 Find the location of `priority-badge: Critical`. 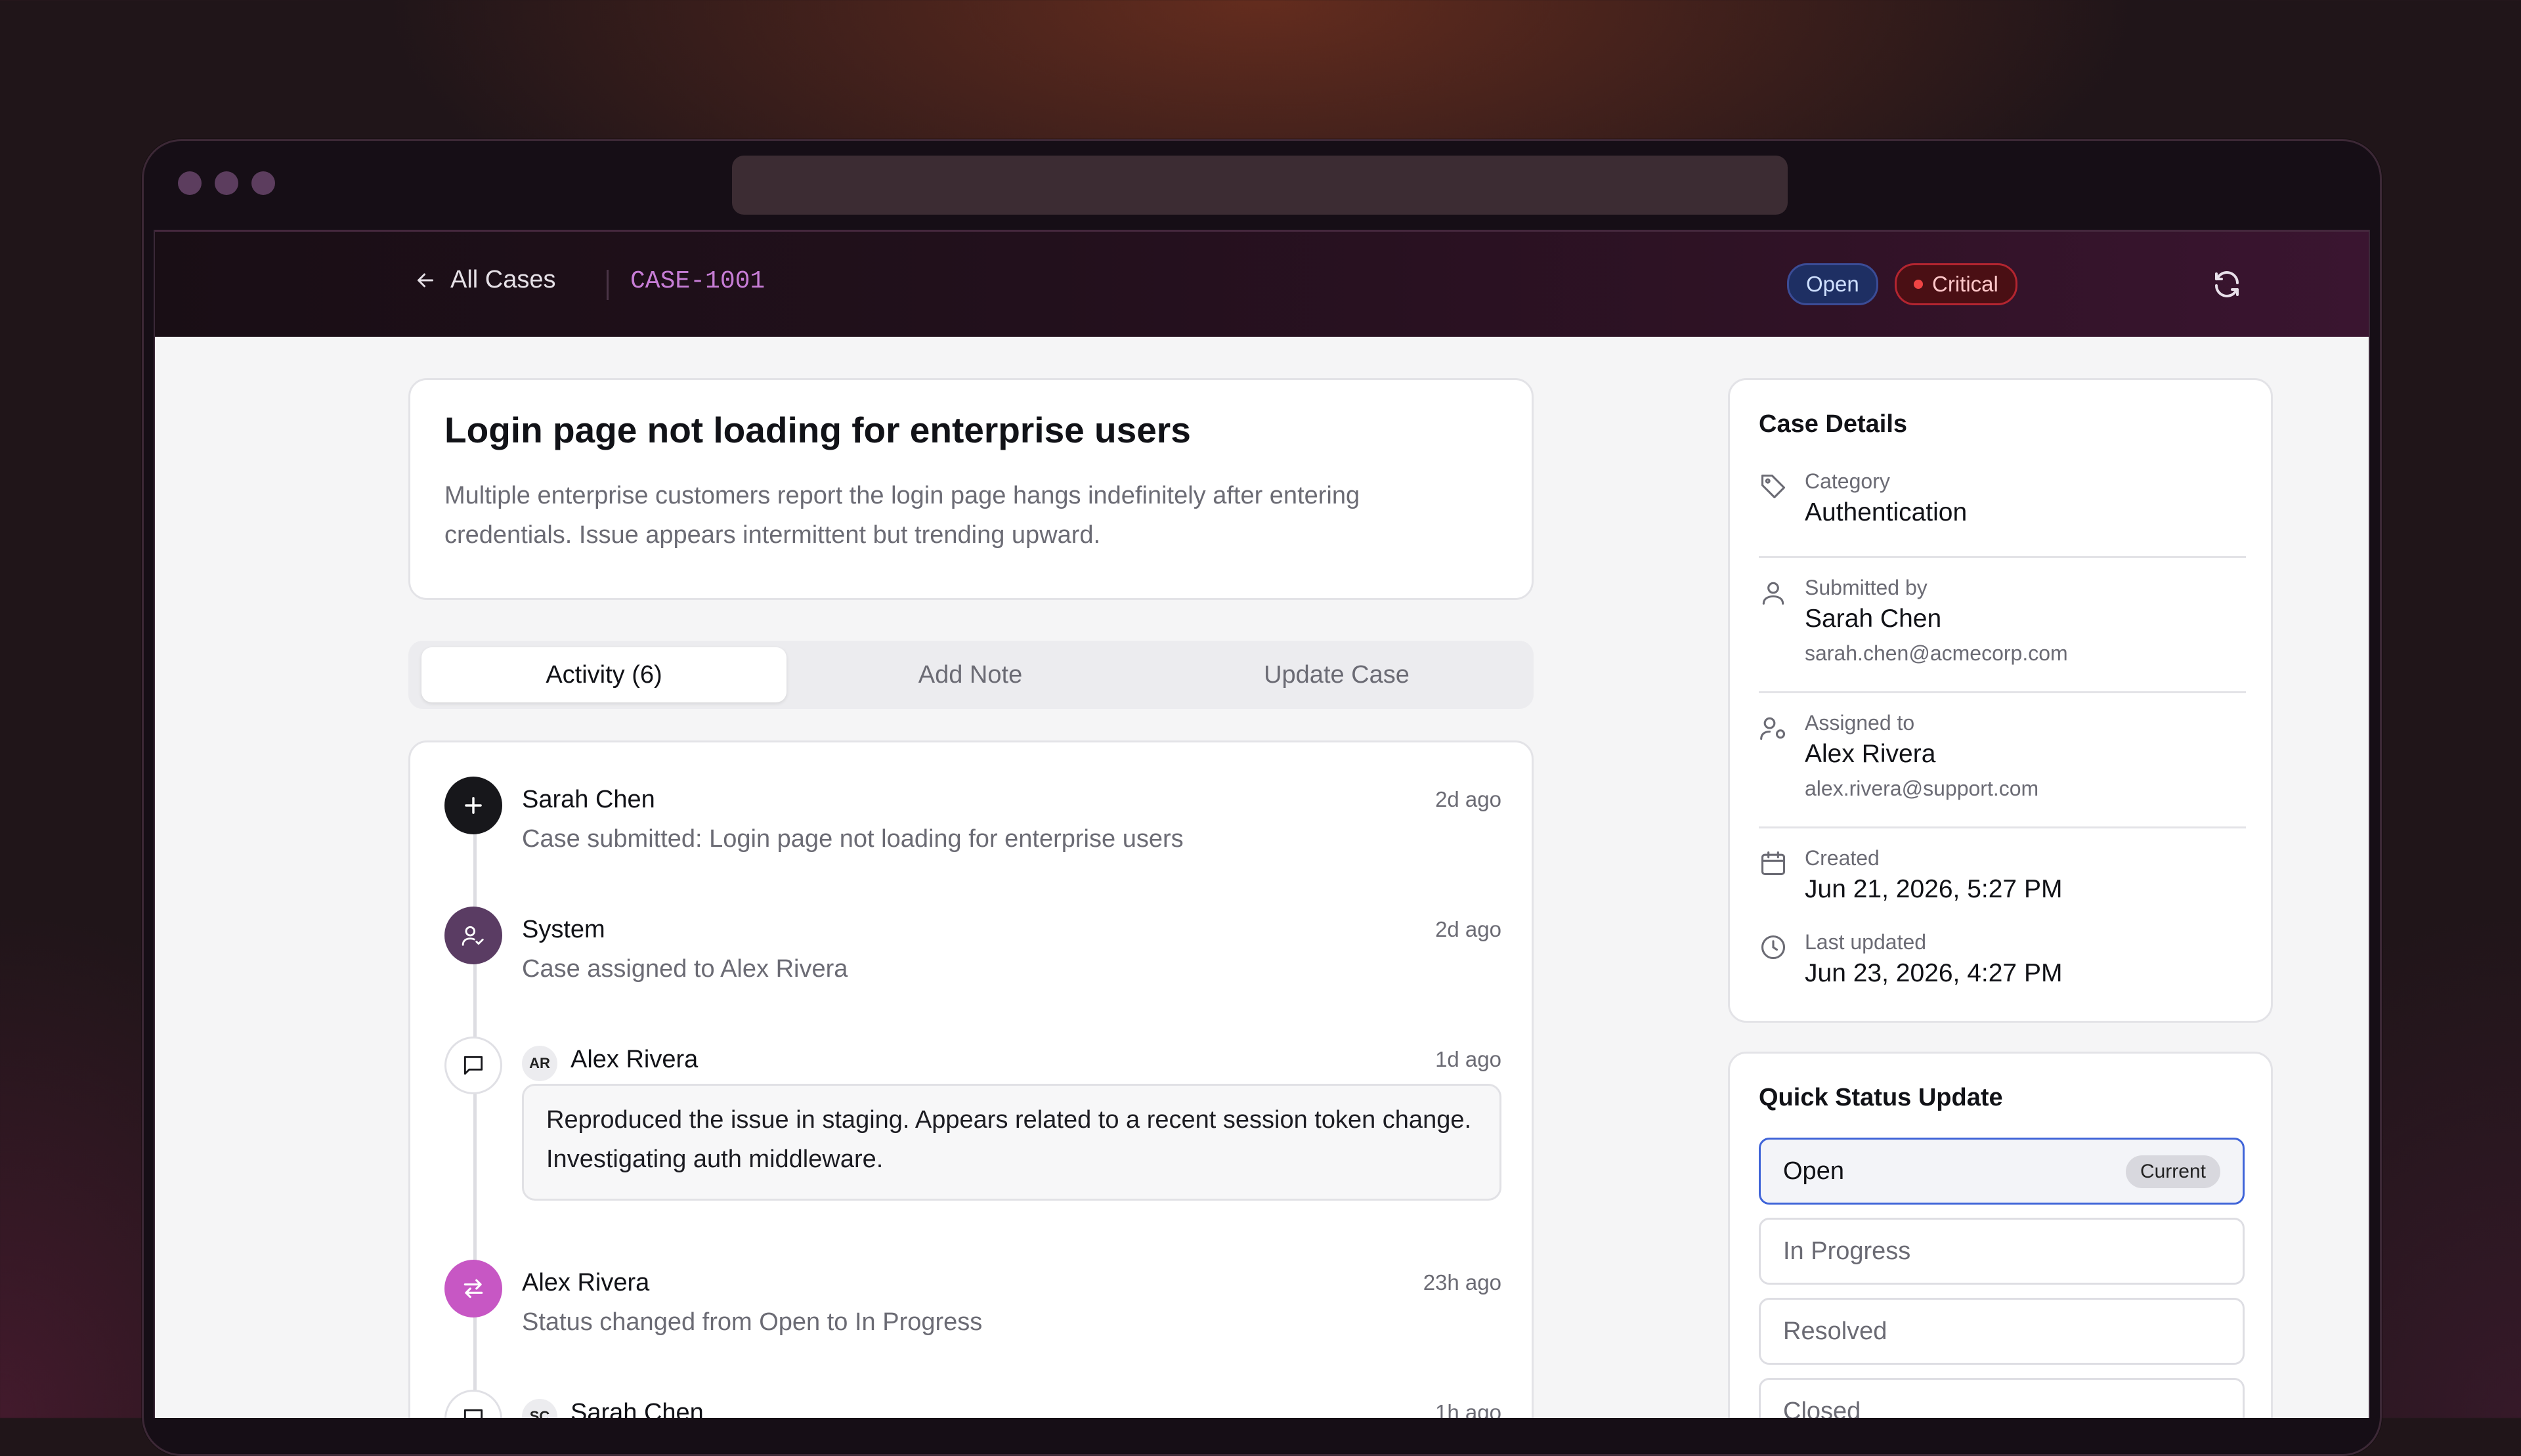

priority-badge: Critical is located at coordinates (1956, 284).